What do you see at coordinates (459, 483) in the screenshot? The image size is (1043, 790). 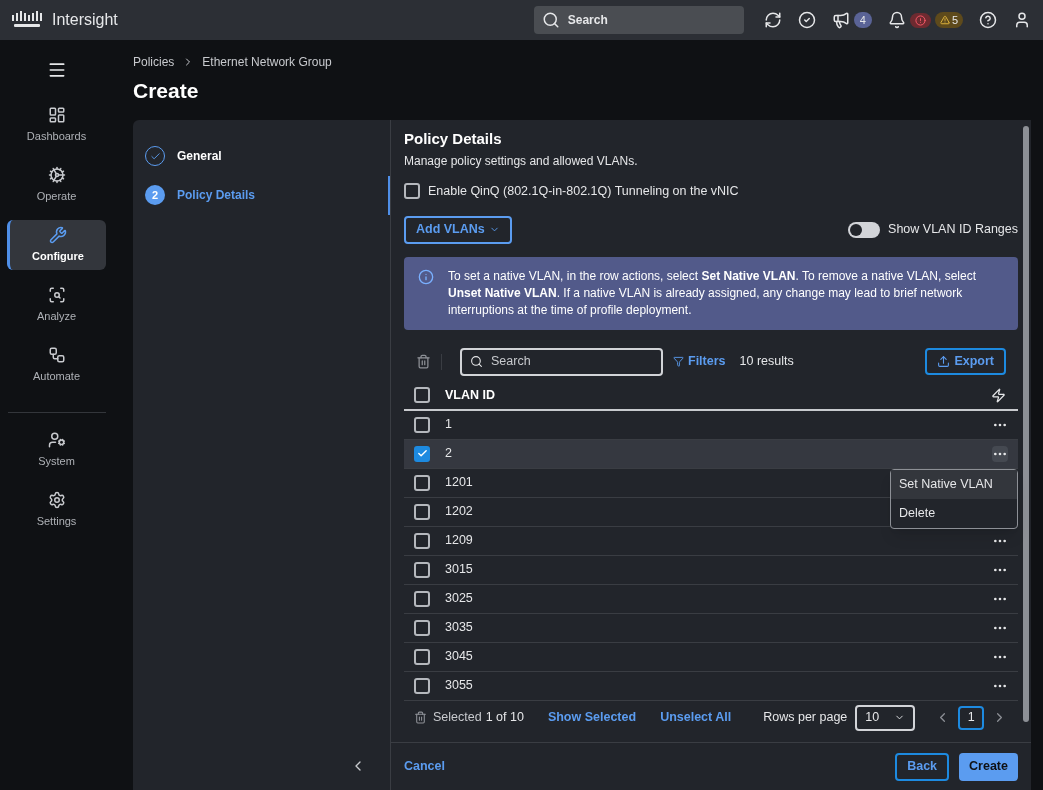 I see `vlan-id-cell-text: 1201` at bounding box center [459, 483].